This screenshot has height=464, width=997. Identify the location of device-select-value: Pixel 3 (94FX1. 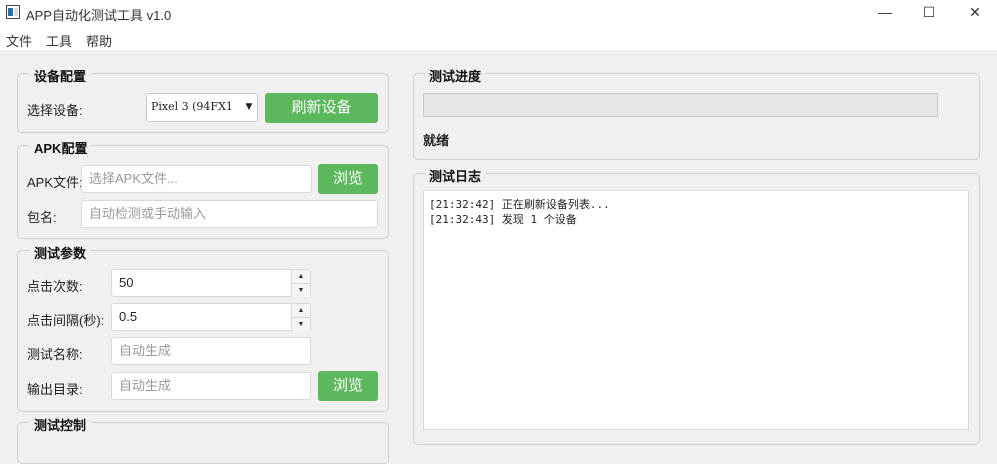
(192, 106).